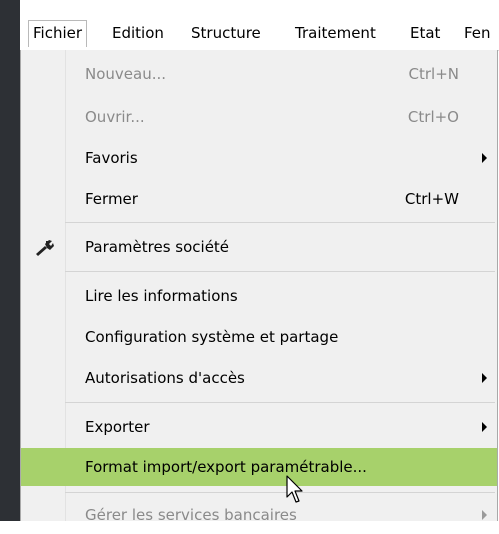  I want to click on menu-fenetre: Fen, so click(477, 33).